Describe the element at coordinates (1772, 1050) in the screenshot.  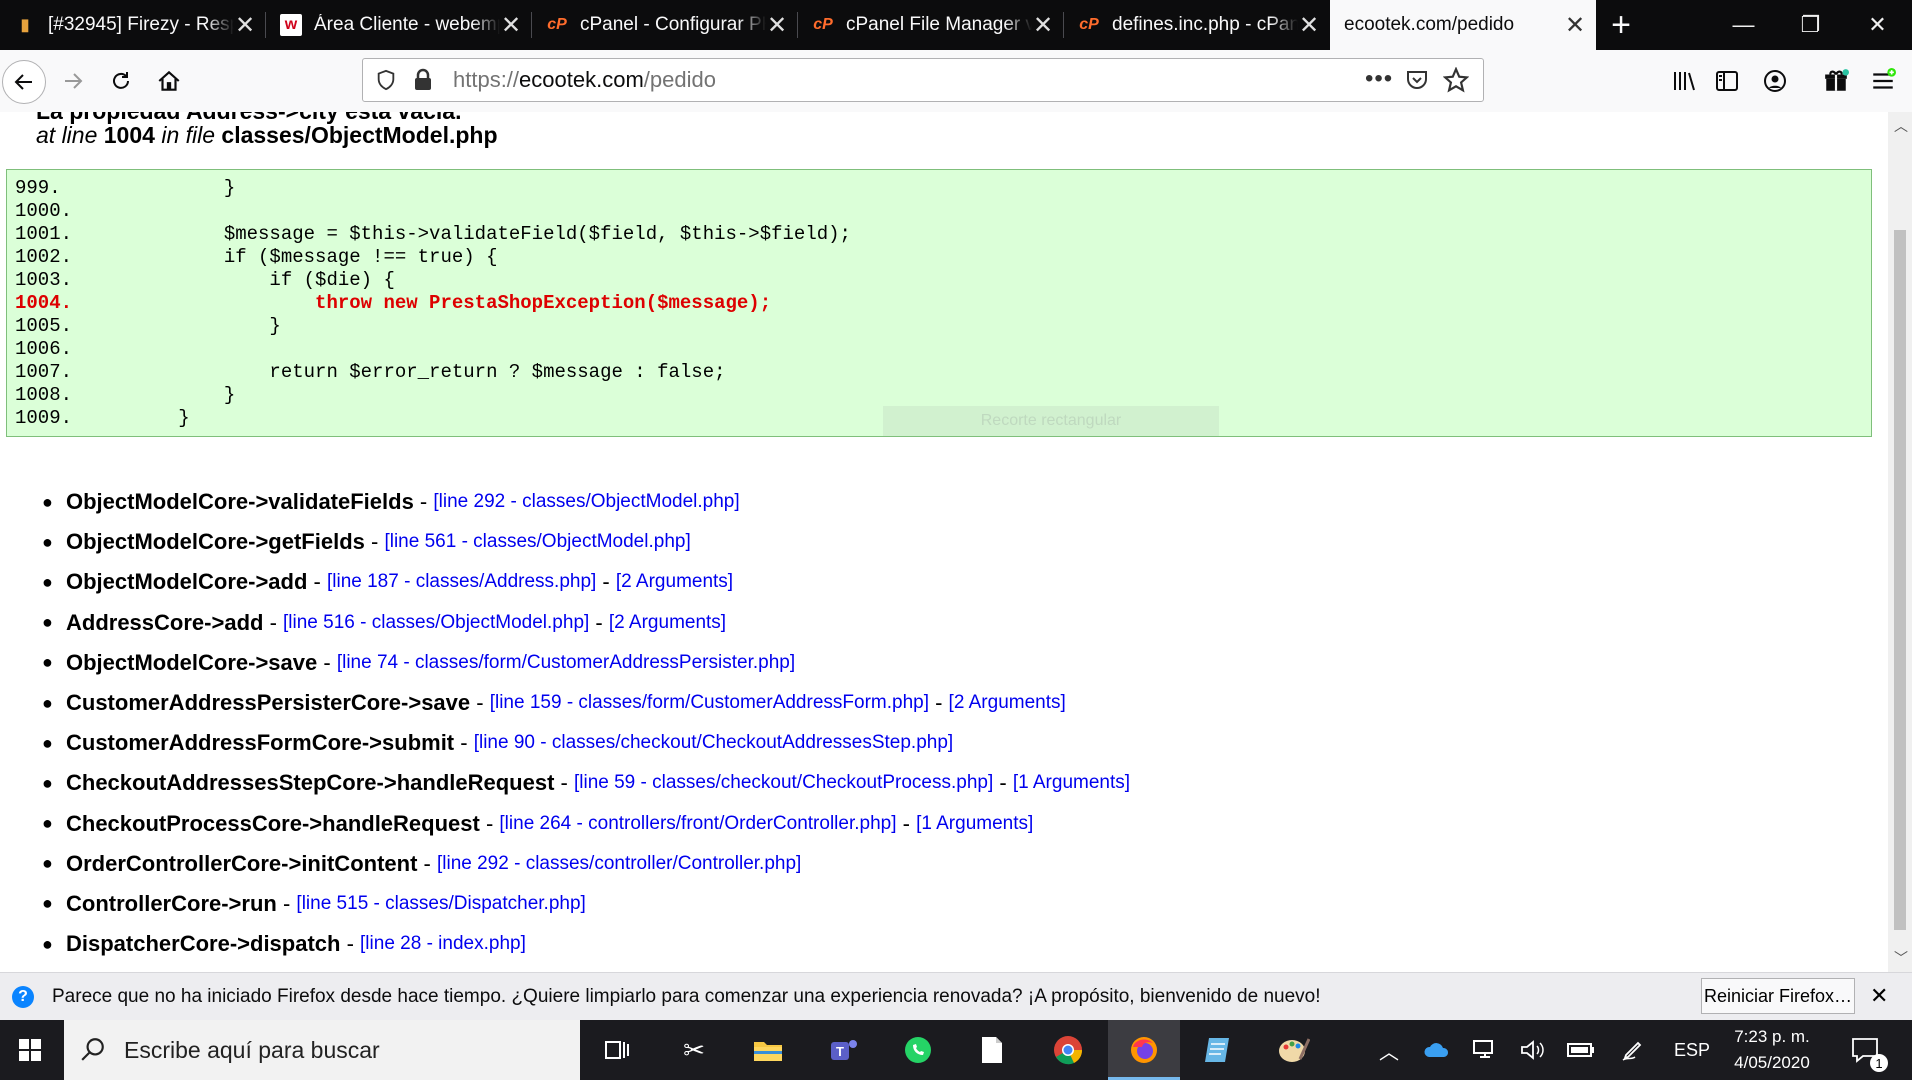
I see `clock: 7:23 p. m. 4/05/2020` at that location.